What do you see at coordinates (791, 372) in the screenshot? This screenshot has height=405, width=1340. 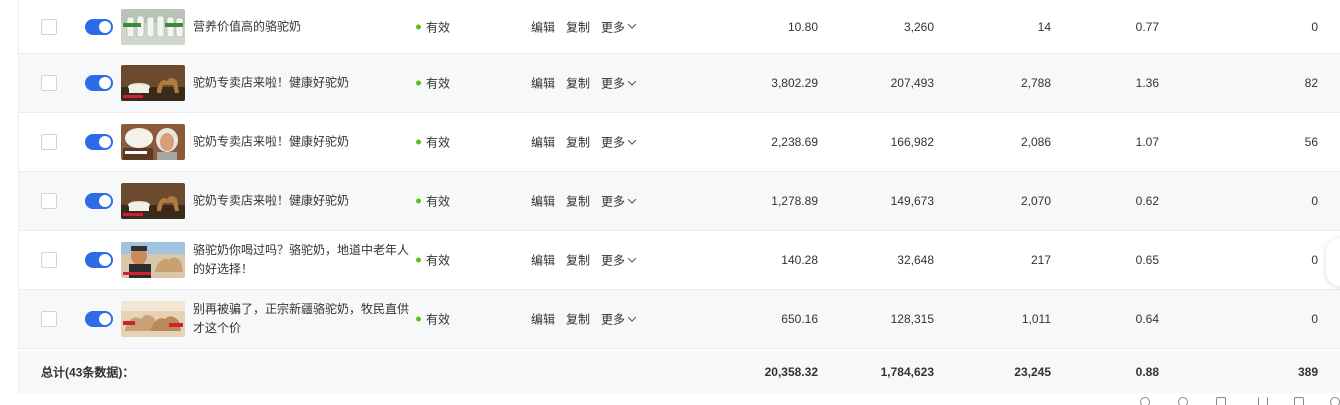 I see `total-cost: 20,358.32` at bounding box center [791, 372].